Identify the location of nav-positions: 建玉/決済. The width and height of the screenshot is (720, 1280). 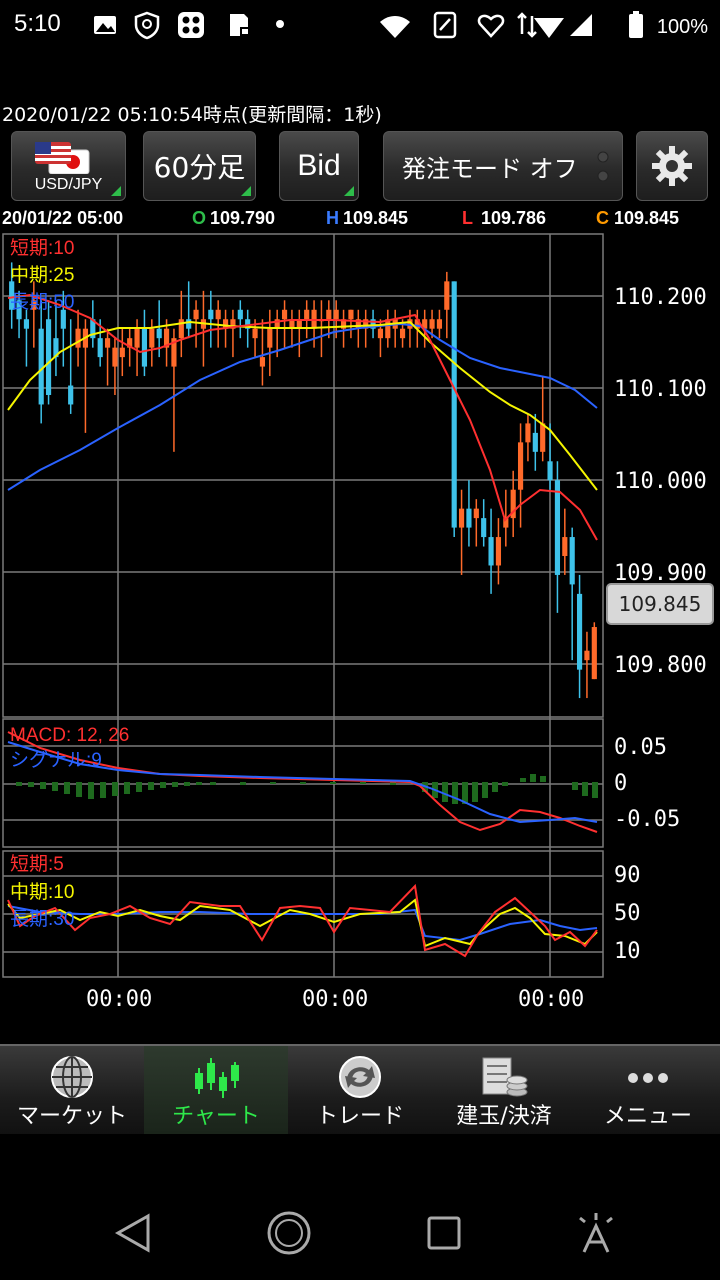
(504, 1090).